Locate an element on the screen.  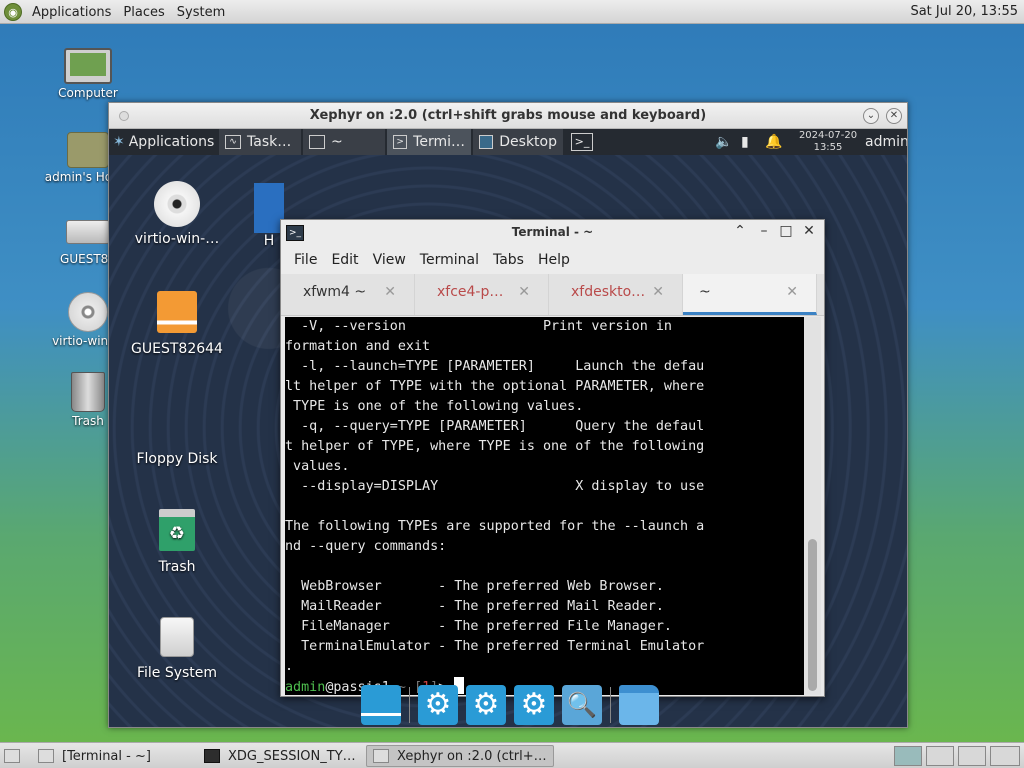
notification-bell-icon: 🔔 is located at coordinates (773, 142).